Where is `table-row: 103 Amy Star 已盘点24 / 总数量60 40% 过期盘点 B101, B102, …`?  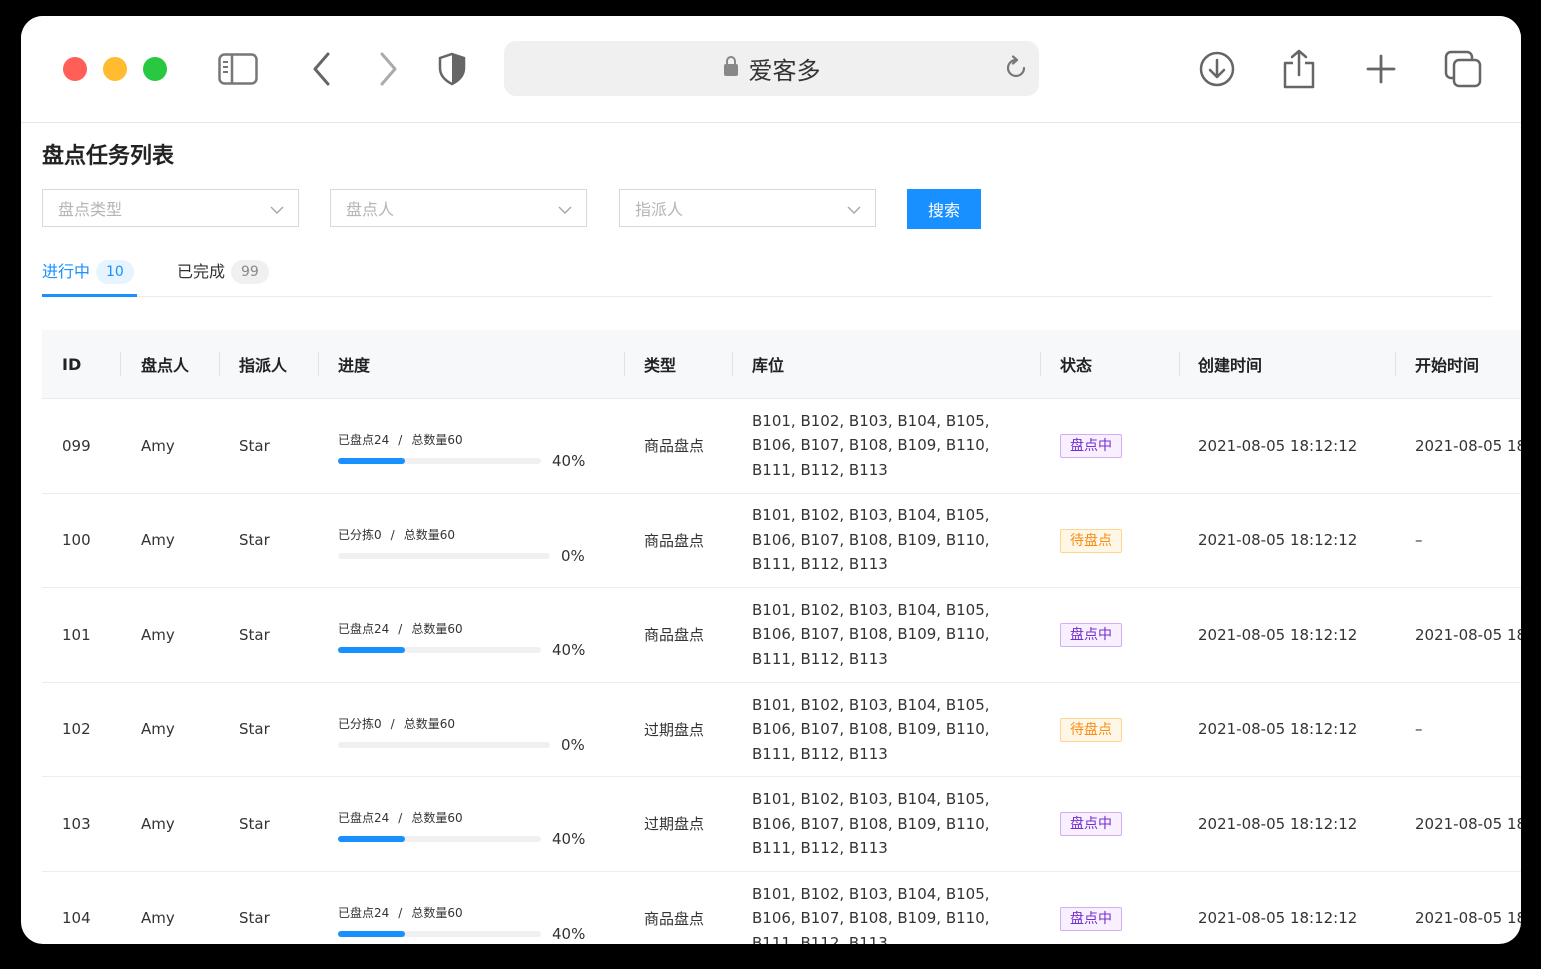 table-row: 103 Amy Star 已盘点24 / 总数量60 40% 过期盘点 B101, B102, … is located at coordinates (781, 824).